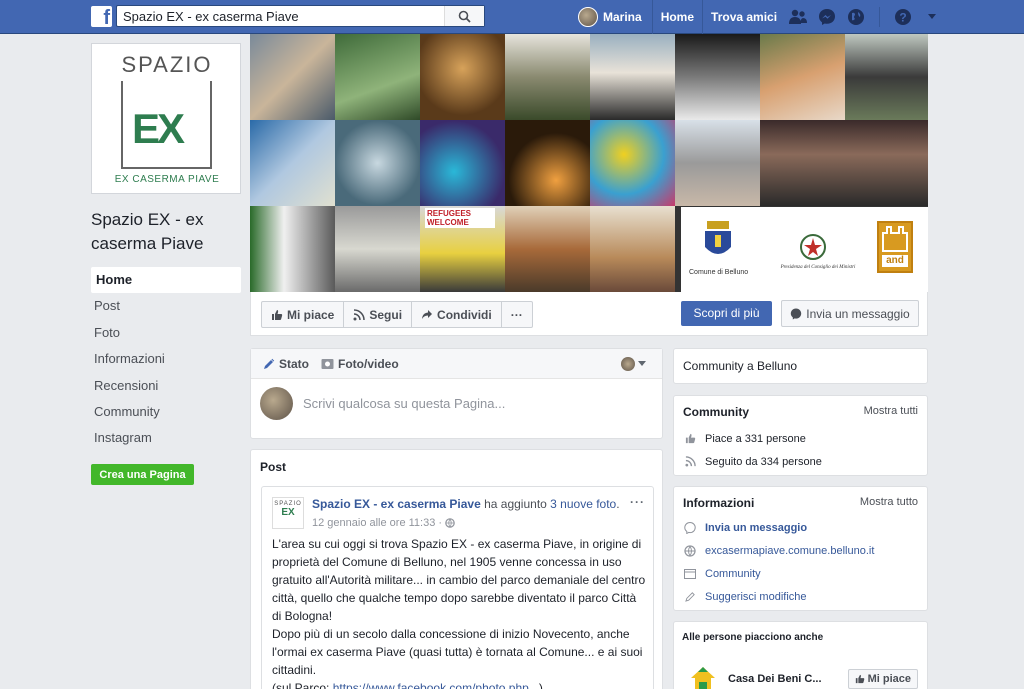 This screenshot has width=1024, height=689. What do you see at coordinates (456, 314) in the screenshot?
I see `share-button: Condividi` at bounding box center [456, 314].